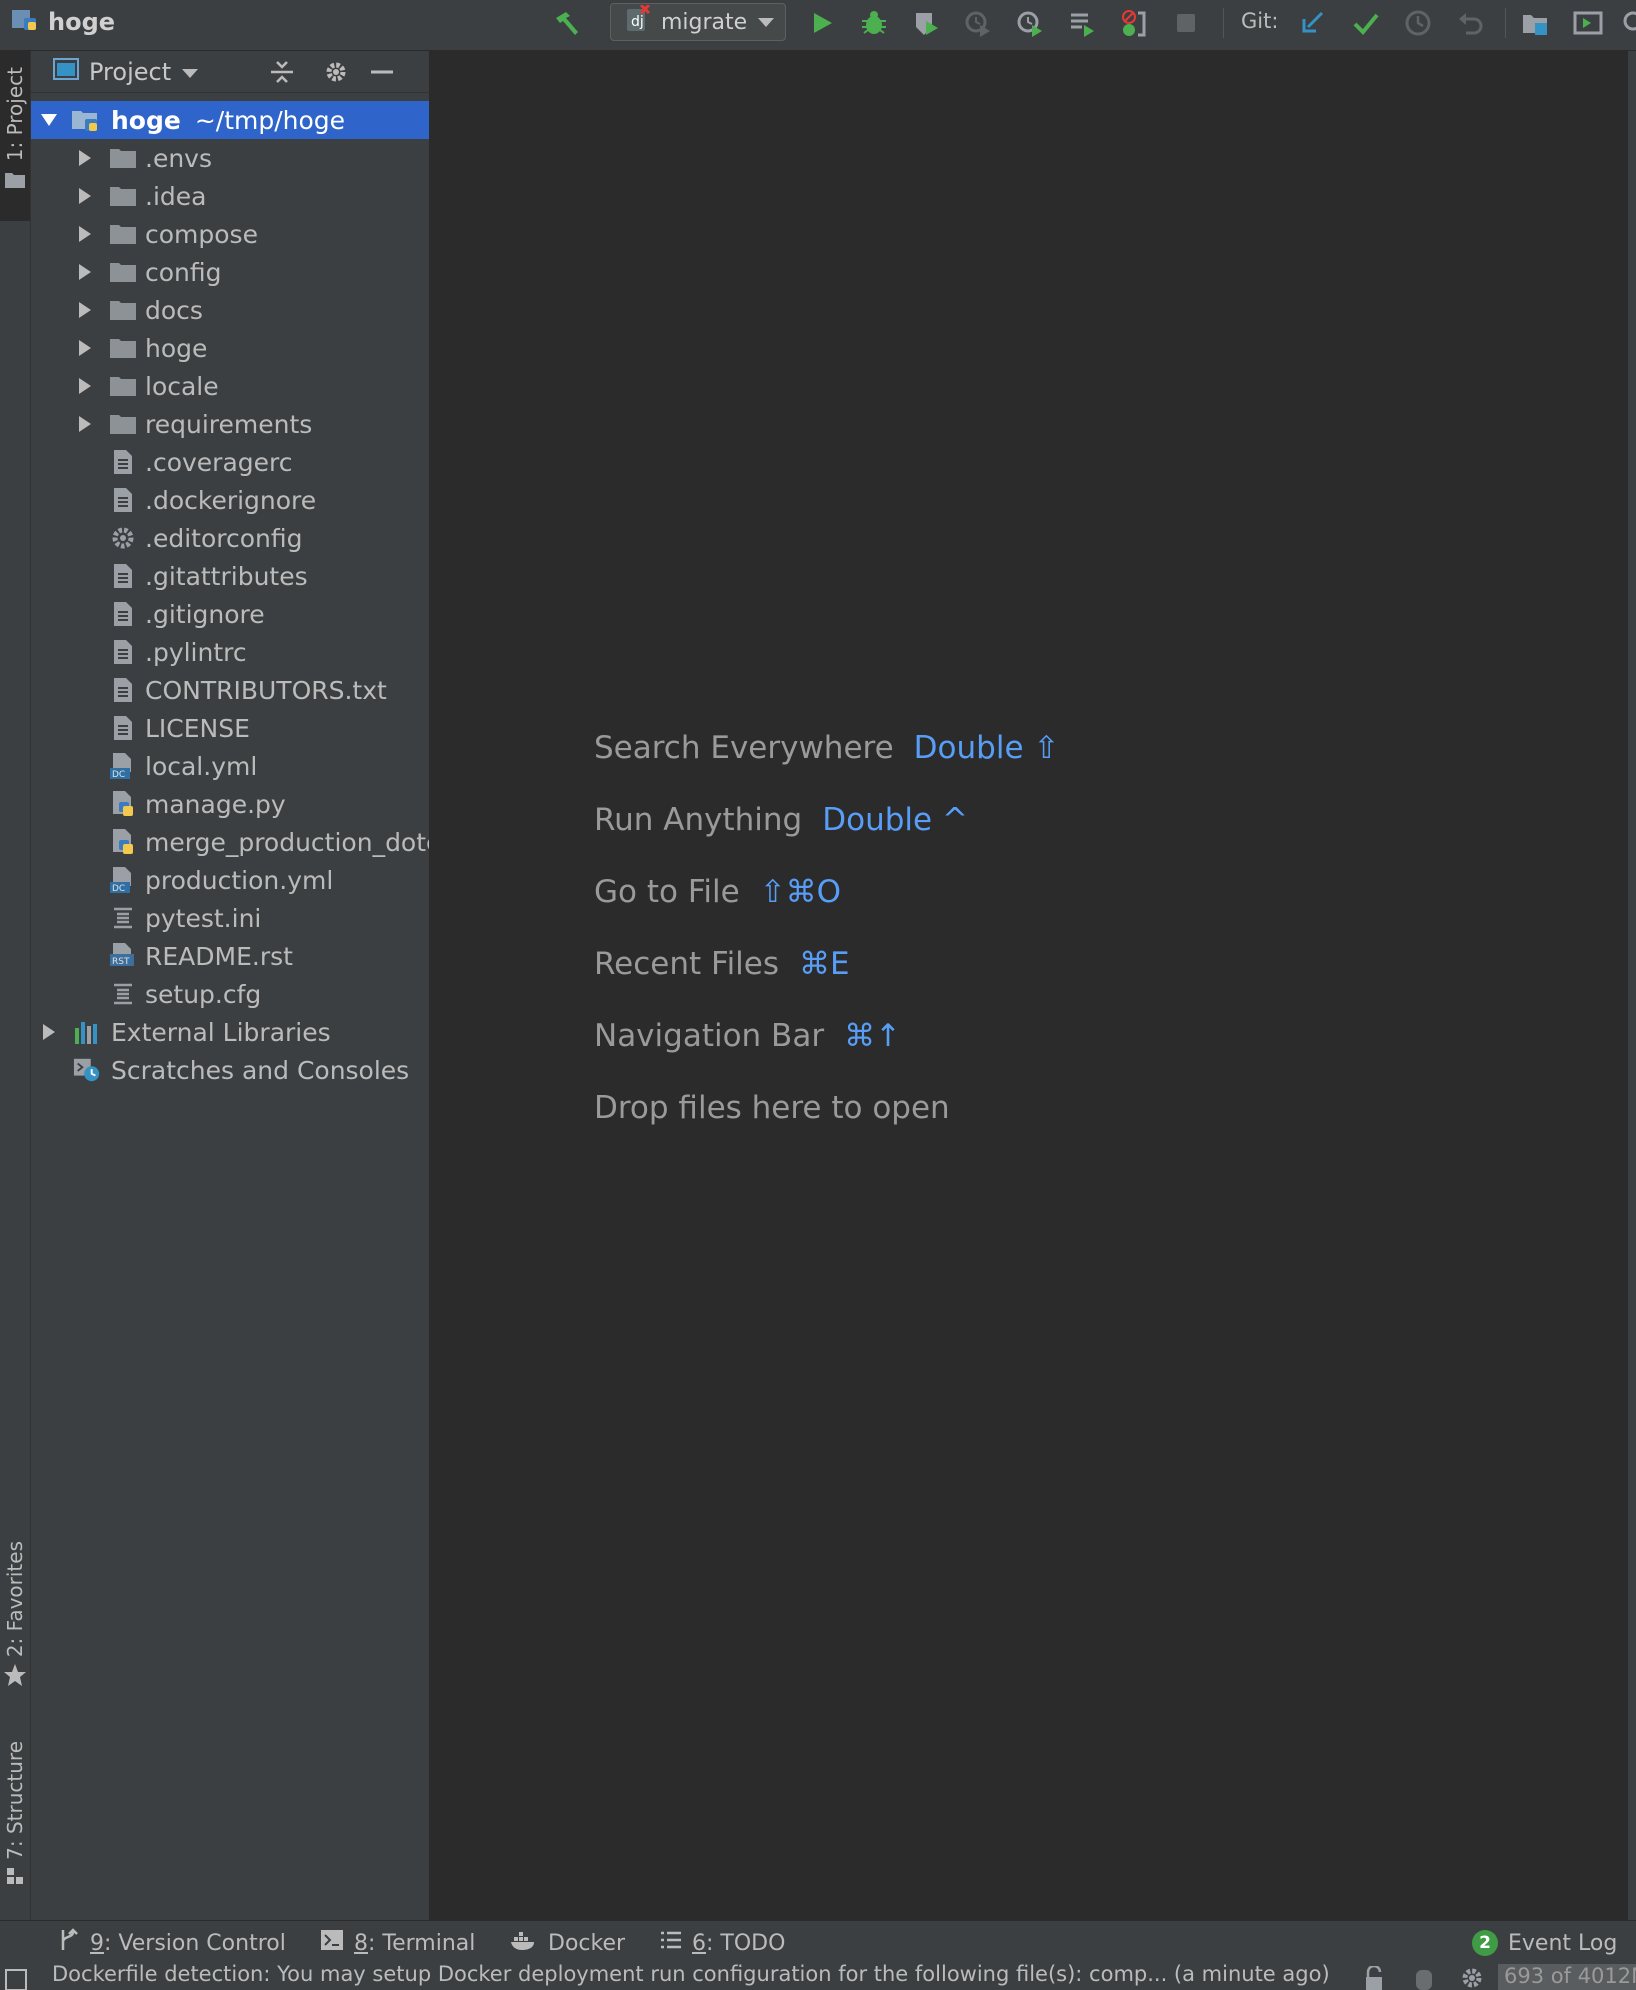  Describe the element at coordinates (15, 1878) in the screenshot. I see `structure-icon` at that location.